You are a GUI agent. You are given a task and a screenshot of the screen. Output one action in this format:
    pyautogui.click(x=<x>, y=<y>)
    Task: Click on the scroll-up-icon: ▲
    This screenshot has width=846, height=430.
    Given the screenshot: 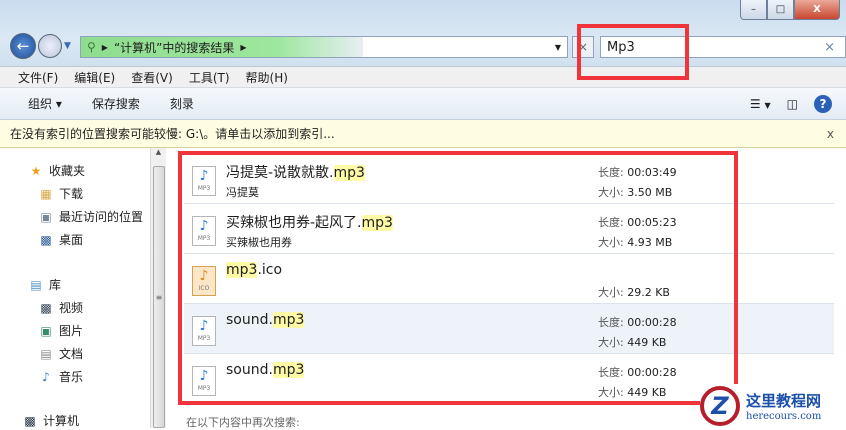 What is the action you would take?
    pyautogui.click(x=158, y=152)
    